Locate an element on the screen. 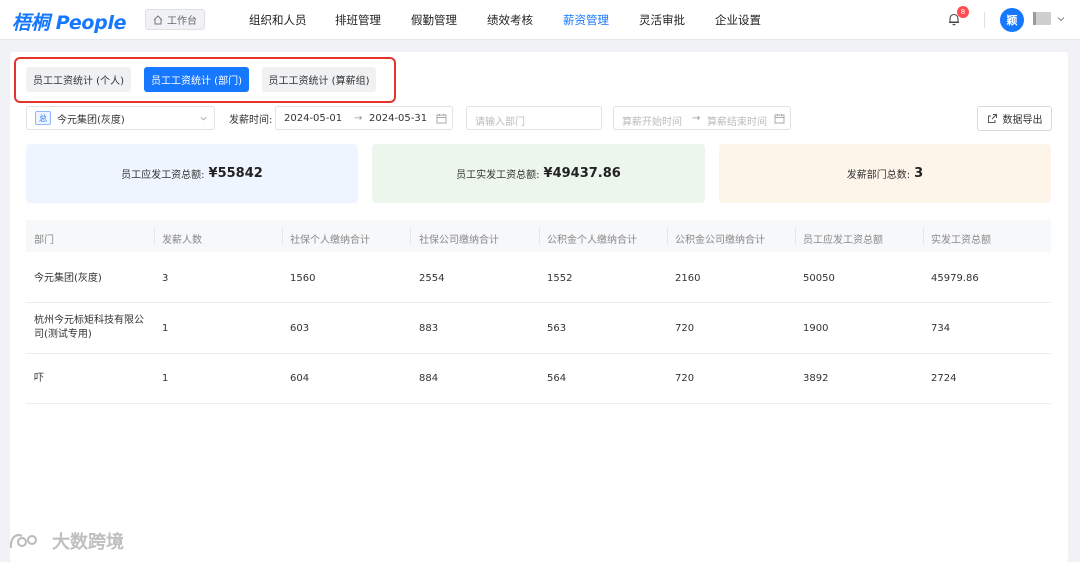 The image size is (1080, 562). calc-end-placeholder: 算薪结束时间 is located at coordinates (737, 122).